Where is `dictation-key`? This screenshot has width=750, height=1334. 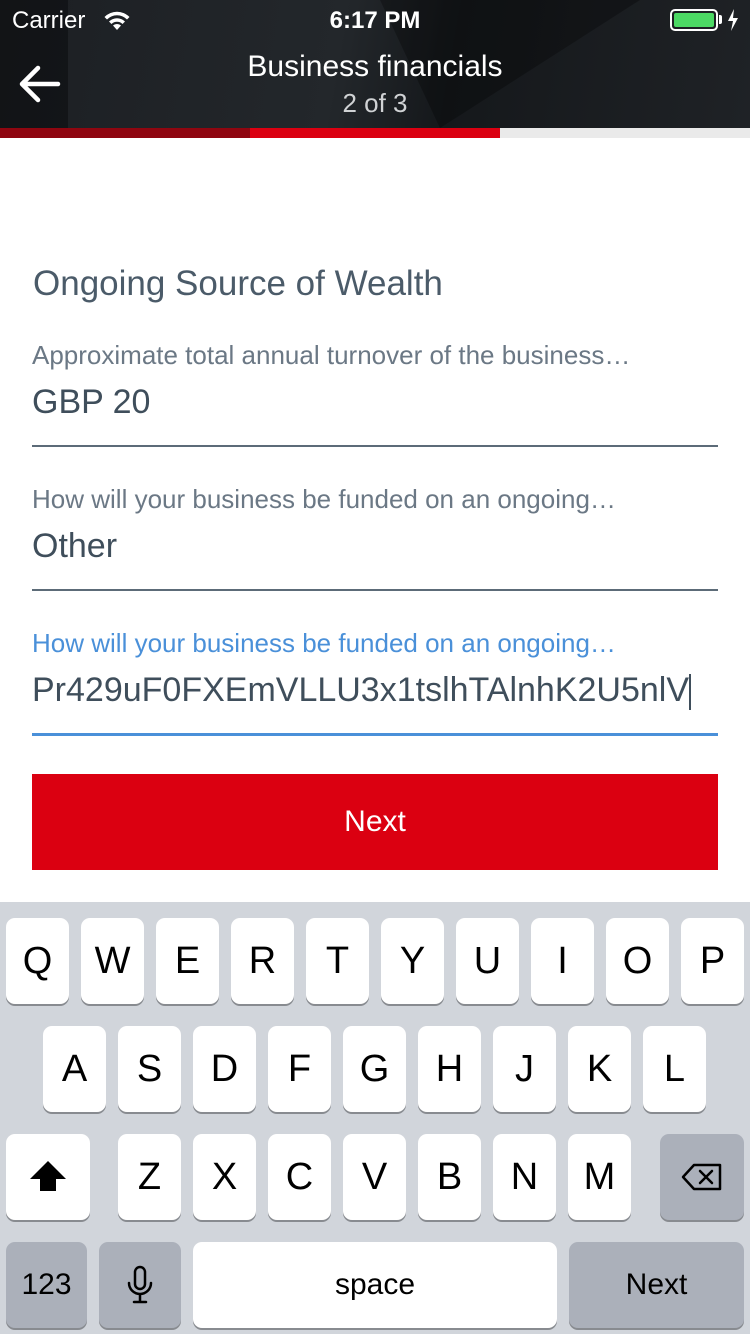
dictation-key is located at coordinates (140, 1285).